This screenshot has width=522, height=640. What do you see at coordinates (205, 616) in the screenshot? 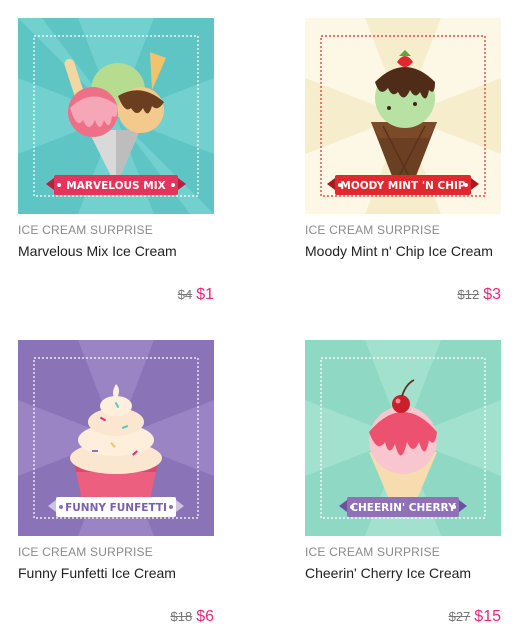
I see `sale-price: $6` at bounding box center [205, 616].